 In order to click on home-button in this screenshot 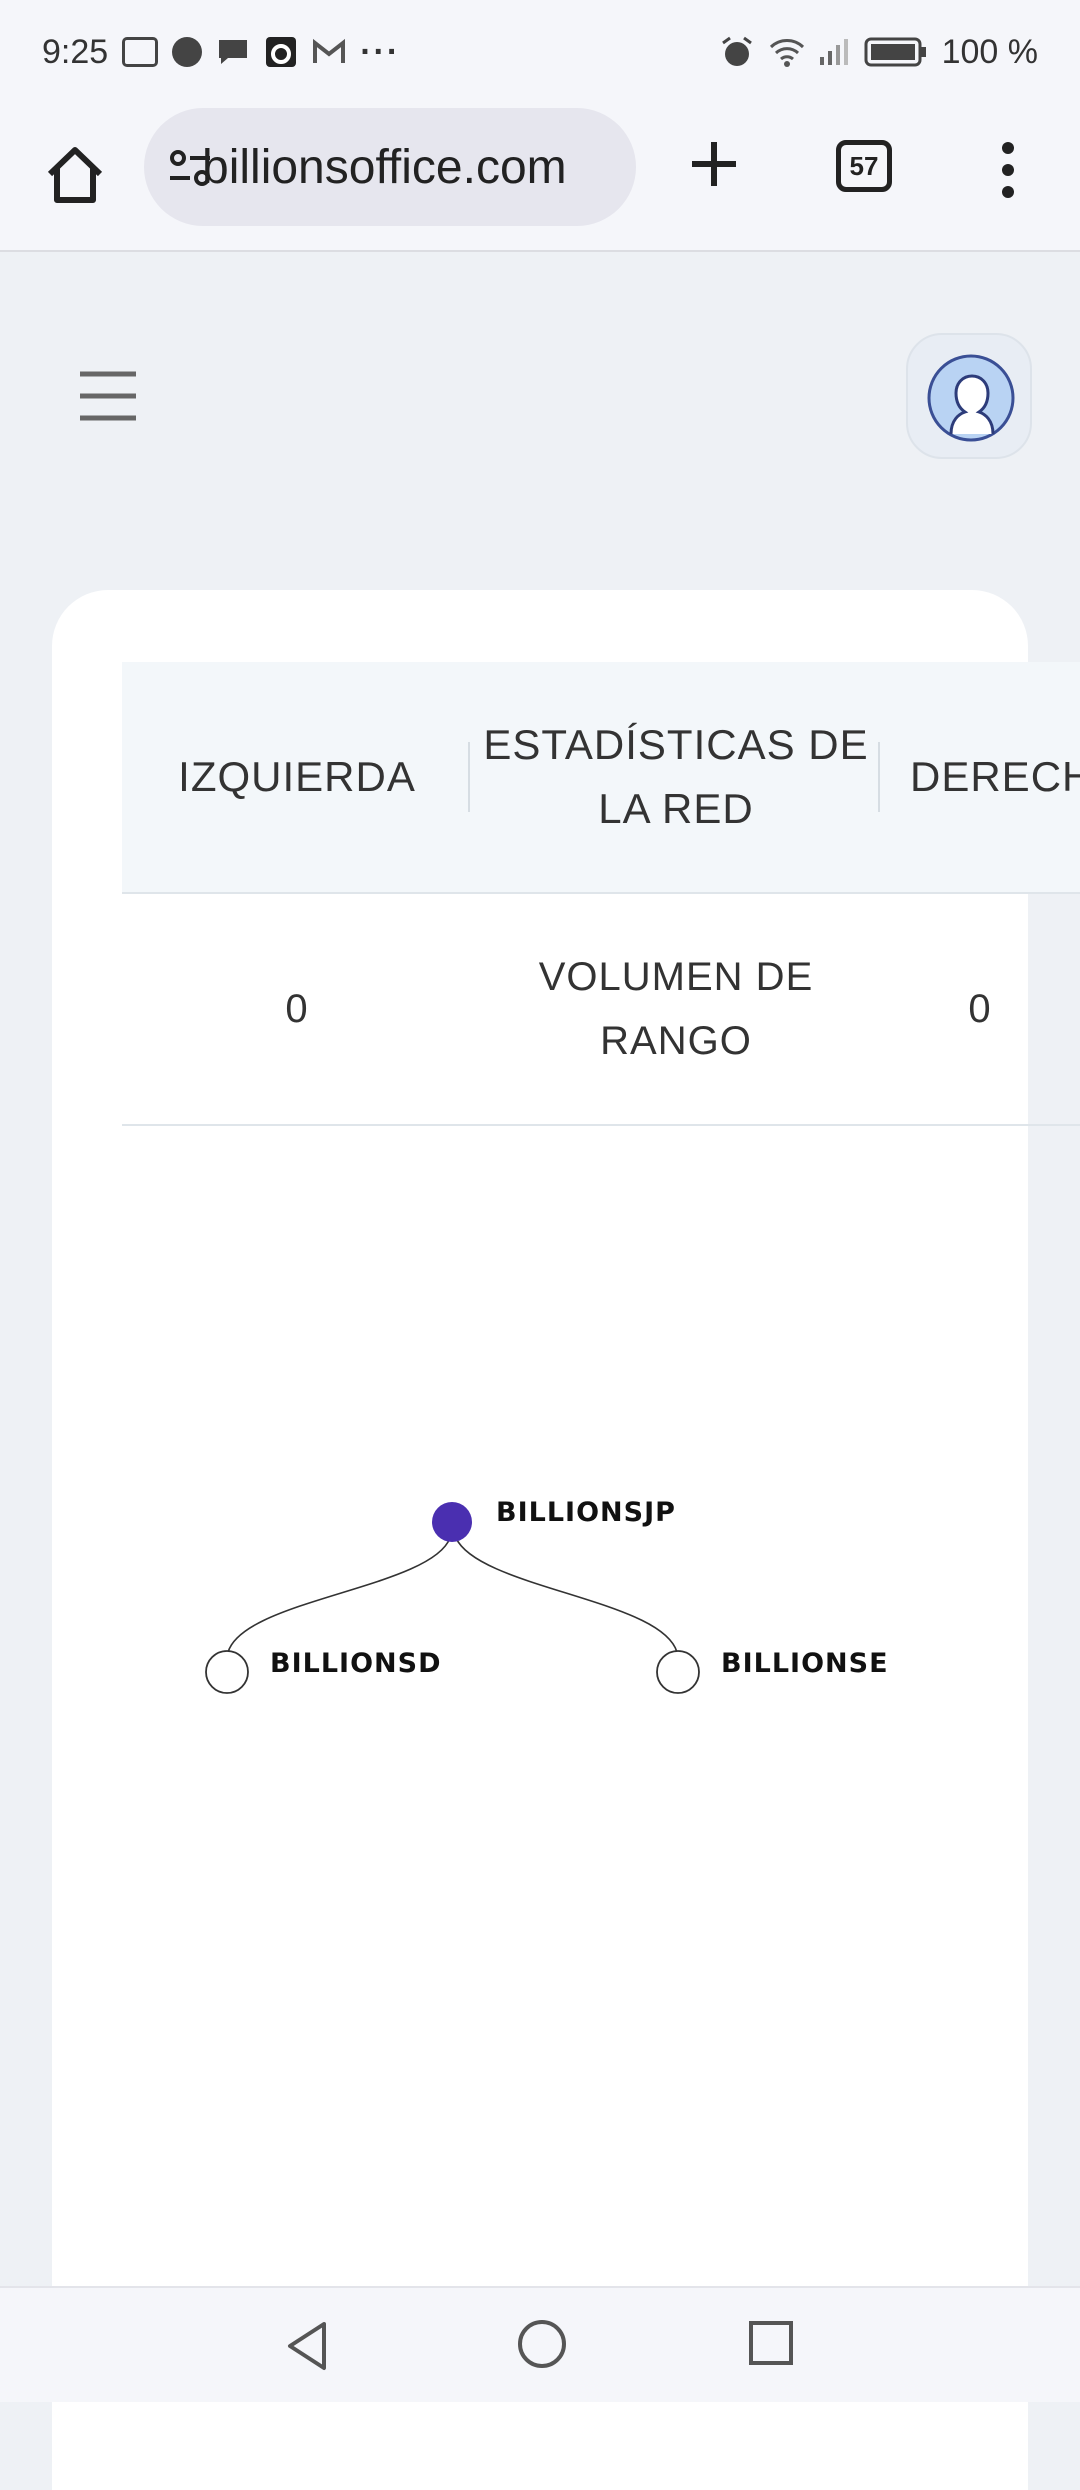, I will do `click(75, 175)`.